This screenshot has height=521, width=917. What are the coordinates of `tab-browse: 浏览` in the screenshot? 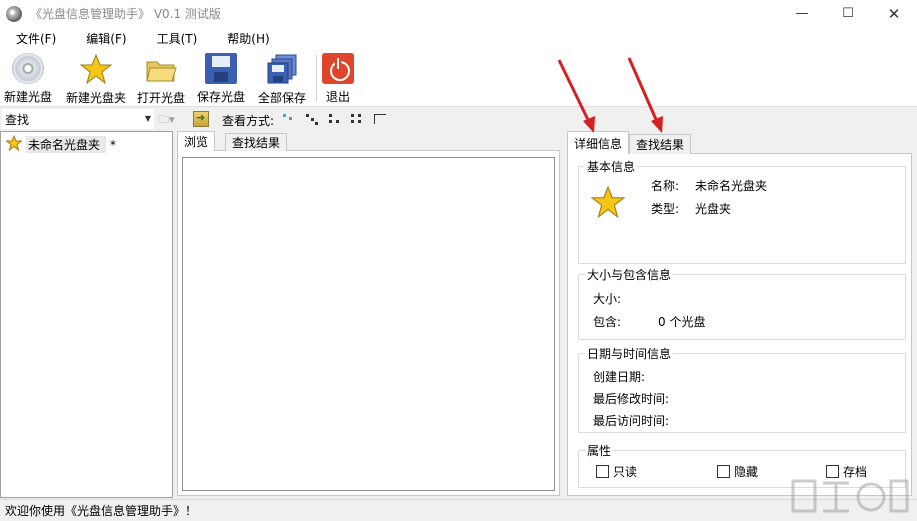 It's located at (196, 141).